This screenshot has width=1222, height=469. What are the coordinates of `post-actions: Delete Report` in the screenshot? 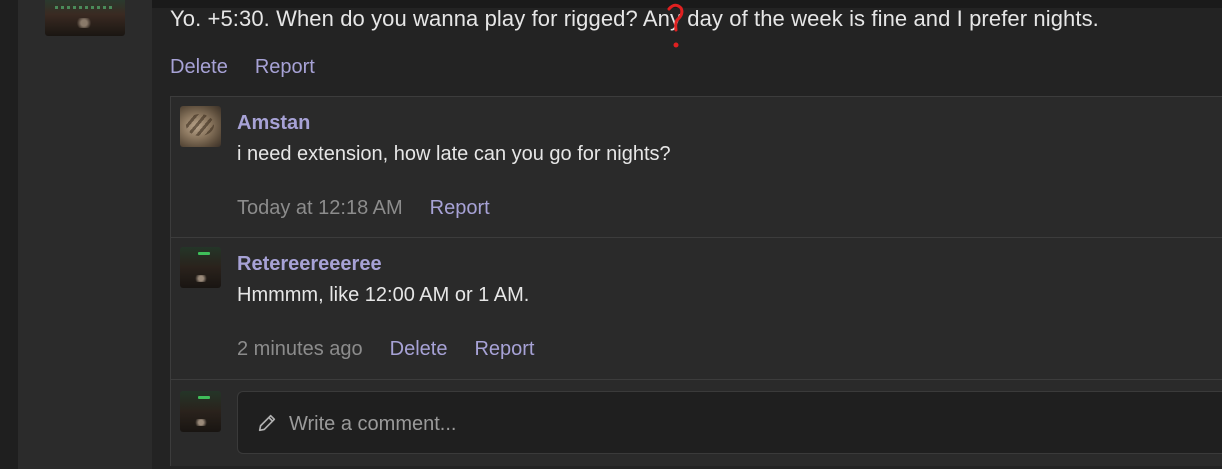 It's located at (242, 67).